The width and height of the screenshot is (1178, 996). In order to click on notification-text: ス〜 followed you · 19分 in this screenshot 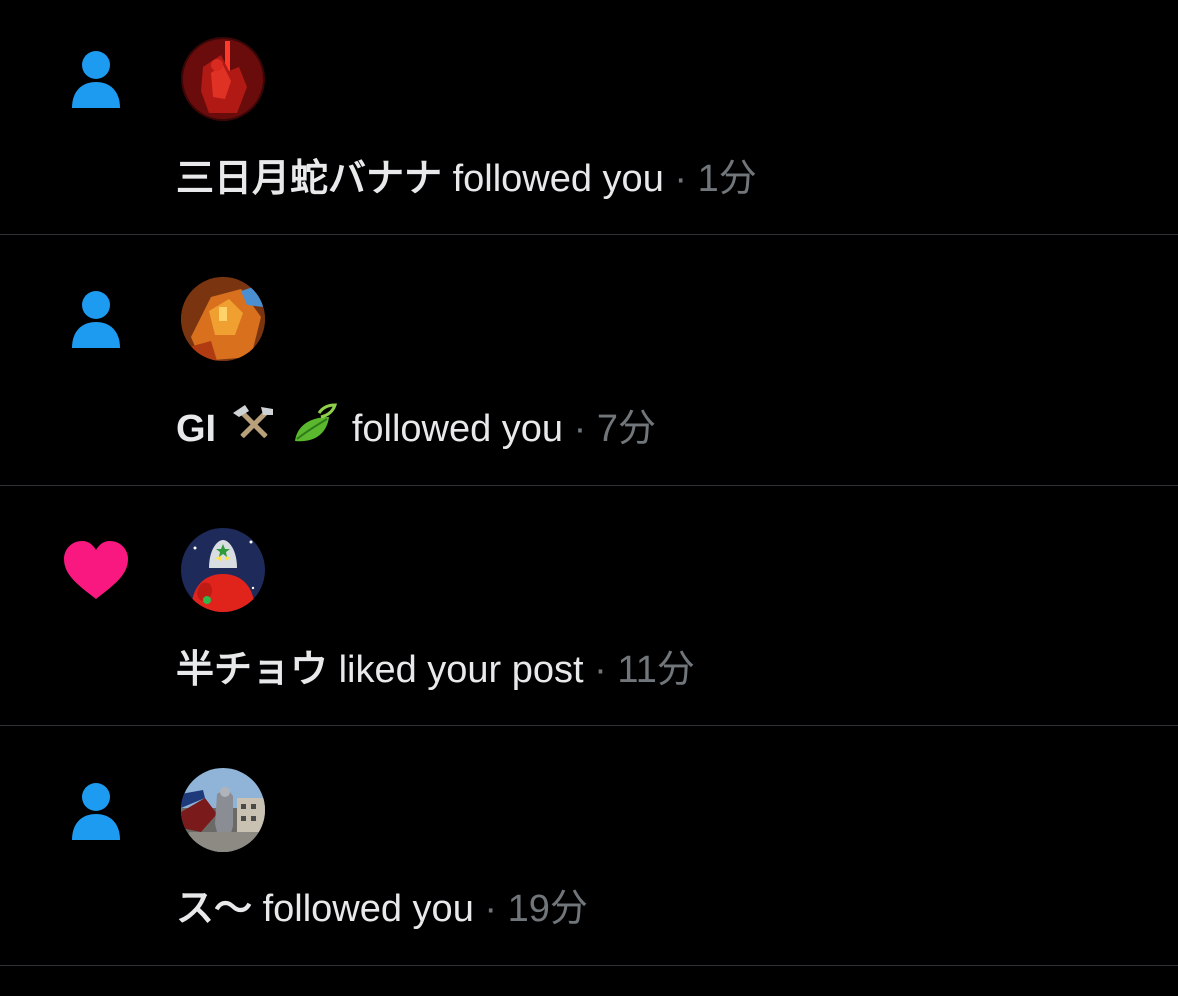, I will do `click(382, 909)`.